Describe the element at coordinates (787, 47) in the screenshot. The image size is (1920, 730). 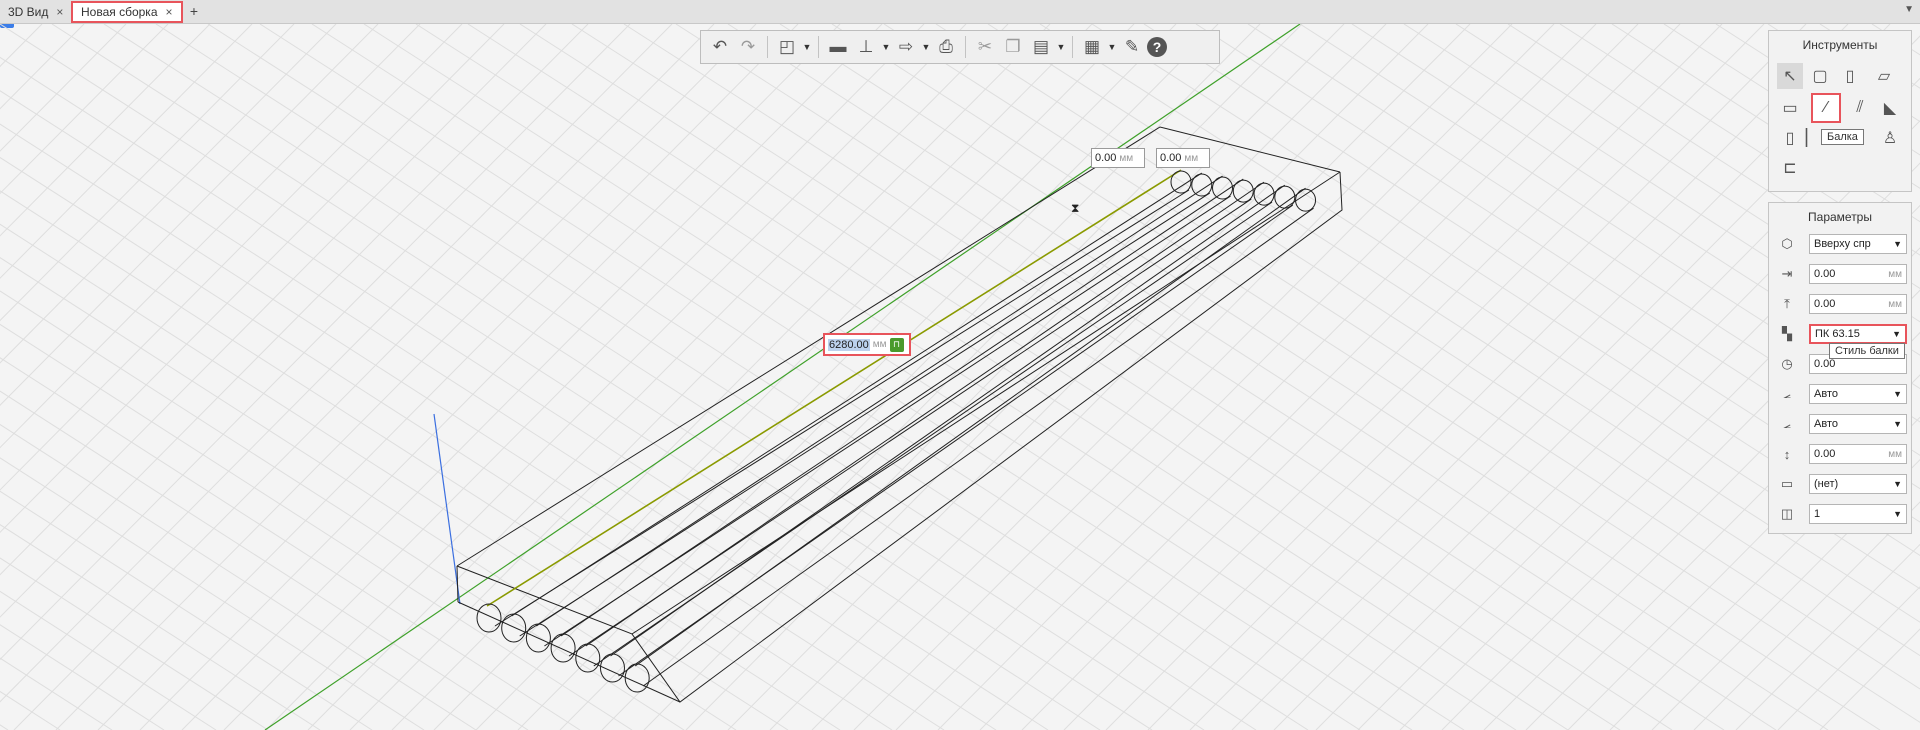
I see `view-cube-icon: ◰` at that location.